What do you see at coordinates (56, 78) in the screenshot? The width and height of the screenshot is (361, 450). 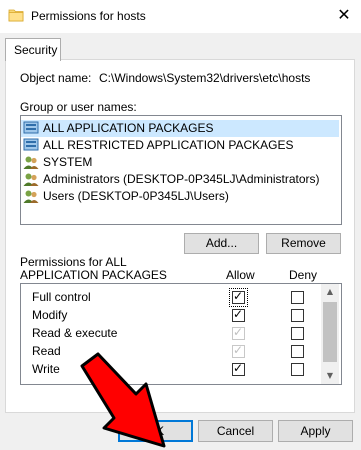 I see `object-name-label: Object name:` at bounding box center [56, 78].